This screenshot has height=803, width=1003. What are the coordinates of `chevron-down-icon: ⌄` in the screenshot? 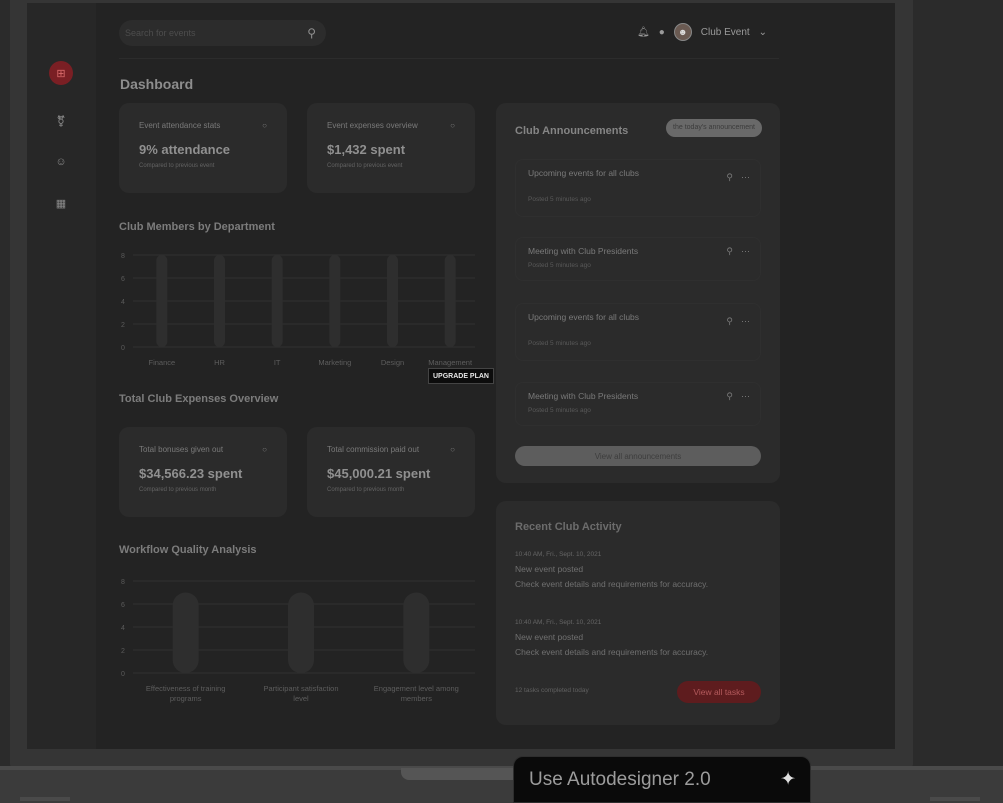 It's located at (763, 32).